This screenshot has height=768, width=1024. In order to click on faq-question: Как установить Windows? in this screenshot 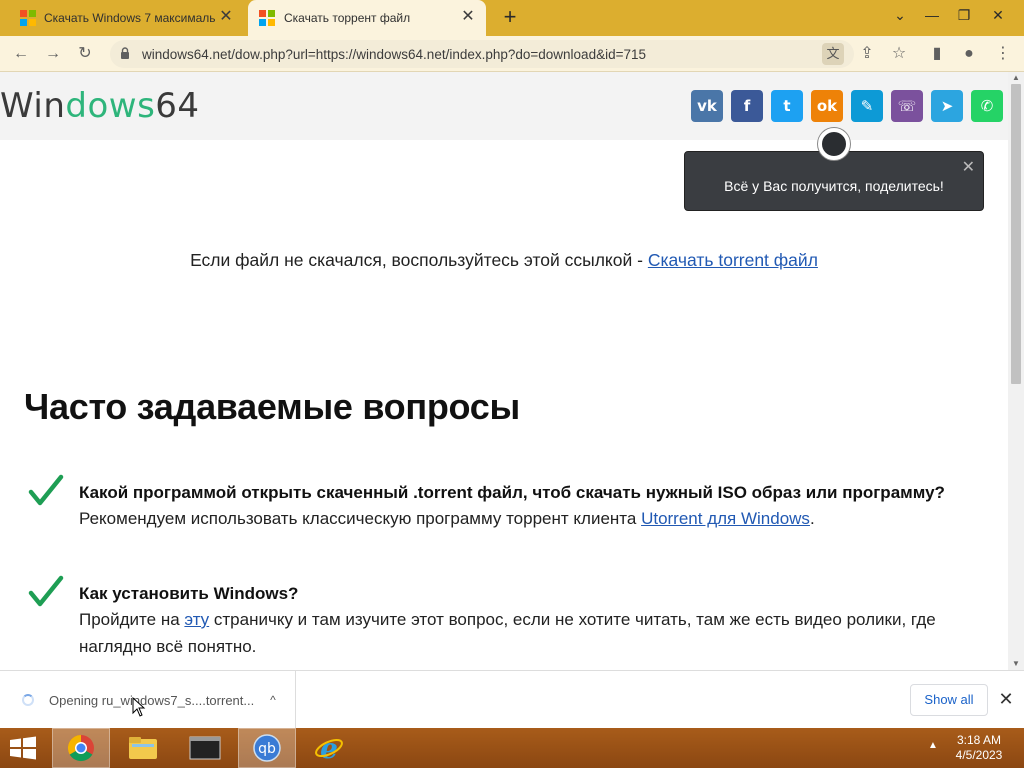, I will do `click(189, 593)`.